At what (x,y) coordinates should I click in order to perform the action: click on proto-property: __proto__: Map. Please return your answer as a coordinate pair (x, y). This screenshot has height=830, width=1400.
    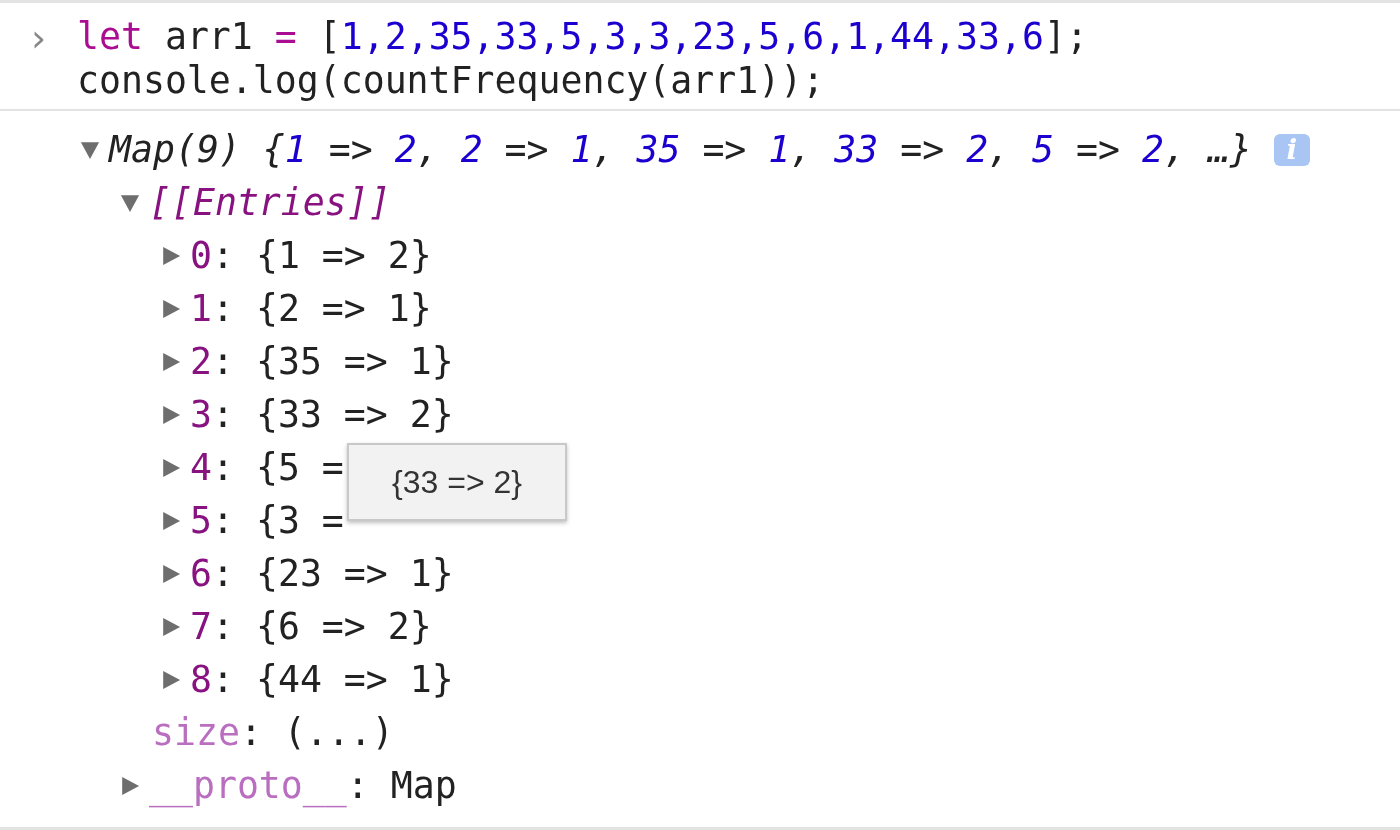
    Looking at the image, I should click on (303, 785).